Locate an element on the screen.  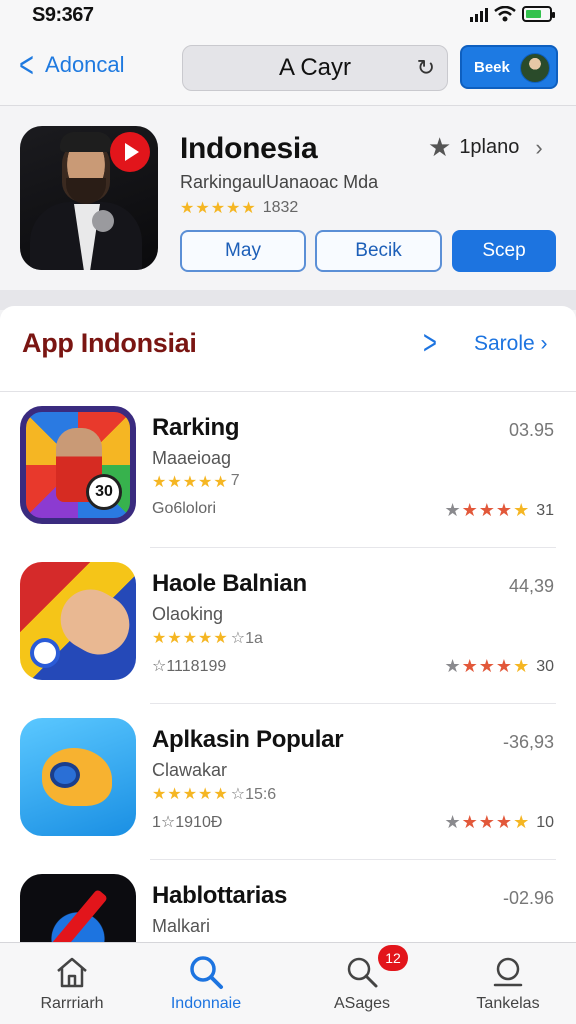
signal-icon is located at coordinates (479, 14).